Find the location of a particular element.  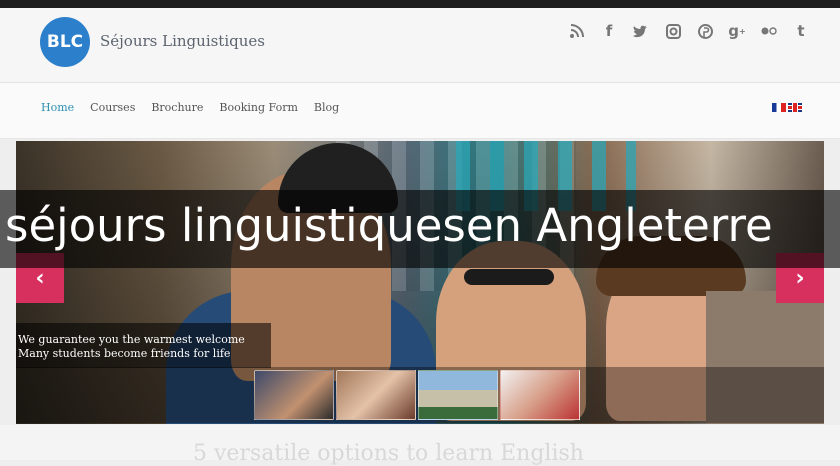

googleplus-icon: g + is located at coordinates (737, 31).